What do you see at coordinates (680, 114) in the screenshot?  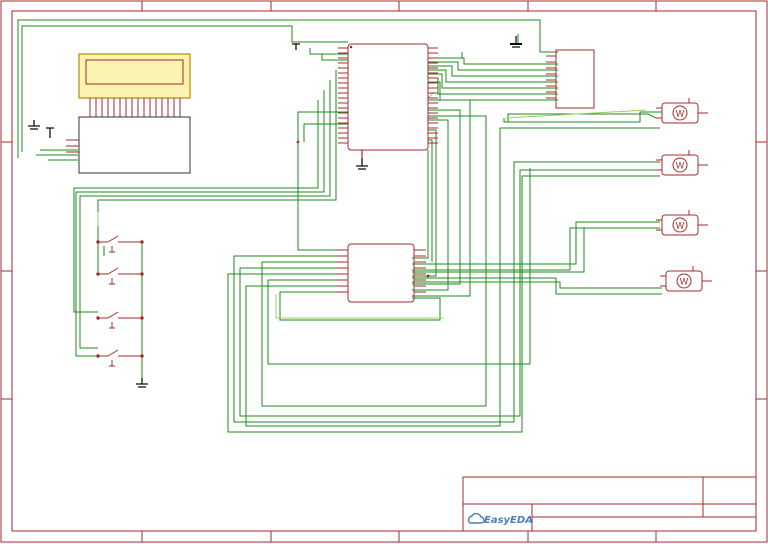 I see `motor-1-label: W` at bounding box center [680, 114].